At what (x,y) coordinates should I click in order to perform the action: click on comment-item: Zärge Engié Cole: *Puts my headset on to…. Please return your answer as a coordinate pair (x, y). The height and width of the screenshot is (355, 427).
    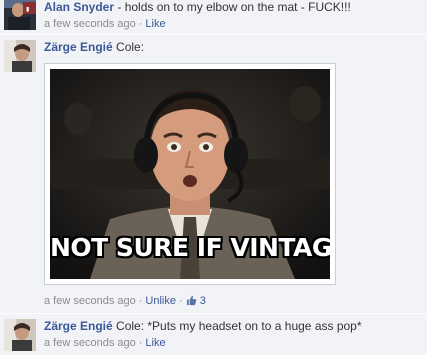
    Looking at the image, I should click on (213, 334).